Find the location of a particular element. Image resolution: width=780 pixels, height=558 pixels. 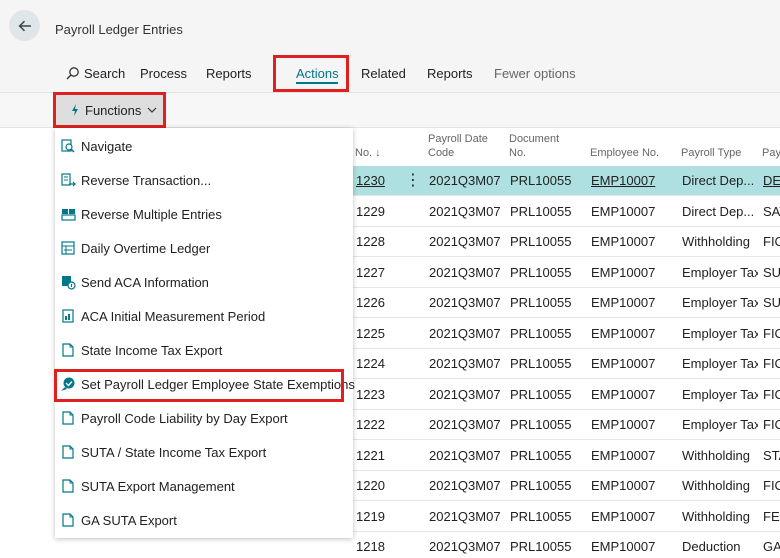

menu-item-daily-overtime-ledger: Daily Overtime Ledger is located at coordinates (204, 248).